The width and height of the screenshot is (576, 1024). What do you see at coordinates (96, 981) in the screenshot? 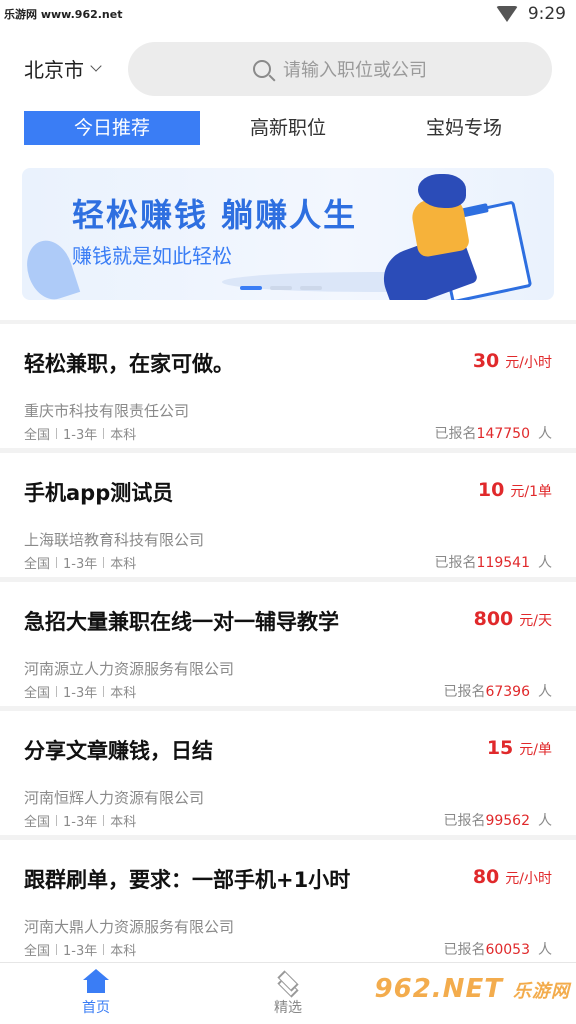
I see `home-icon` at bounding box center [96, 981].